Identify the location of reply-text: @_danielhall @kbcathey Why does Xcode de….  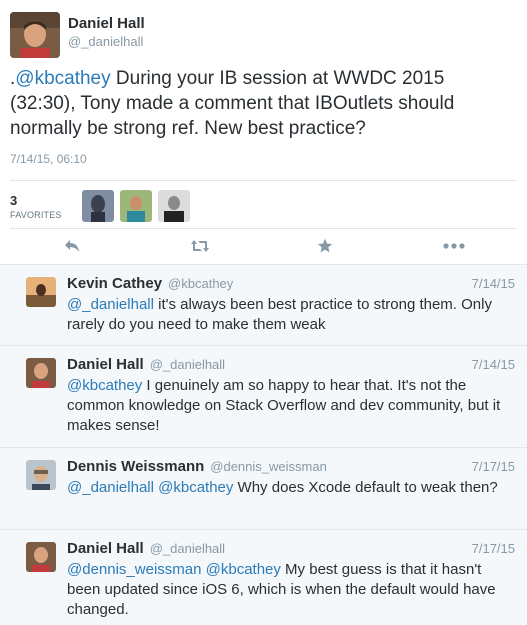
(291, 488).